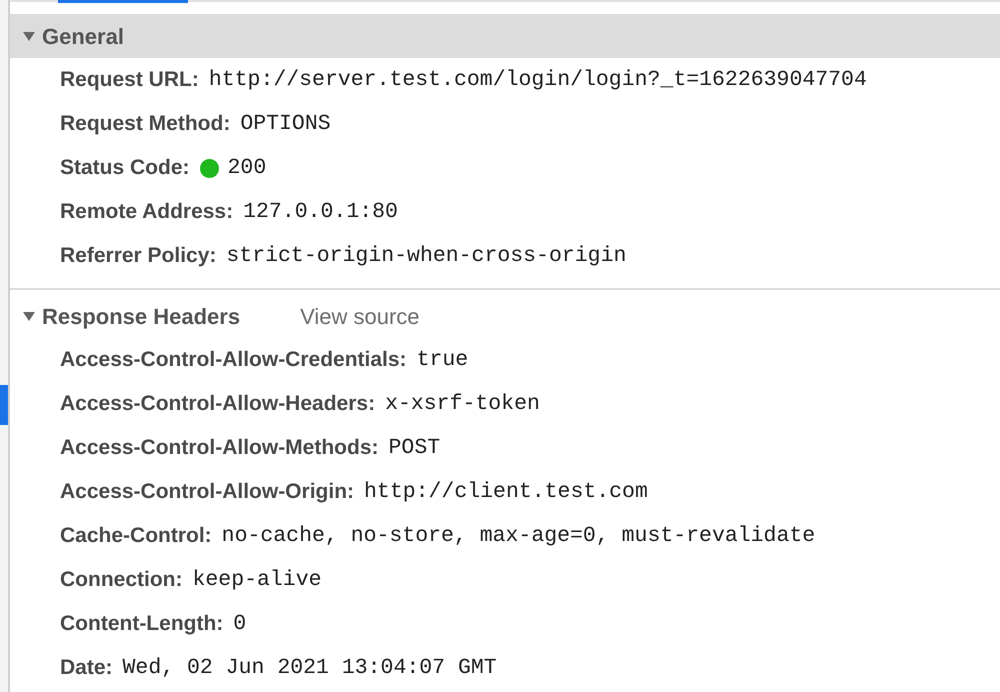 The image size is (1000, 692). What do you see at coordinates (285, 124) in the screenshot?
I see `header-value: OPTIONS` at bounding box center [285, 124].